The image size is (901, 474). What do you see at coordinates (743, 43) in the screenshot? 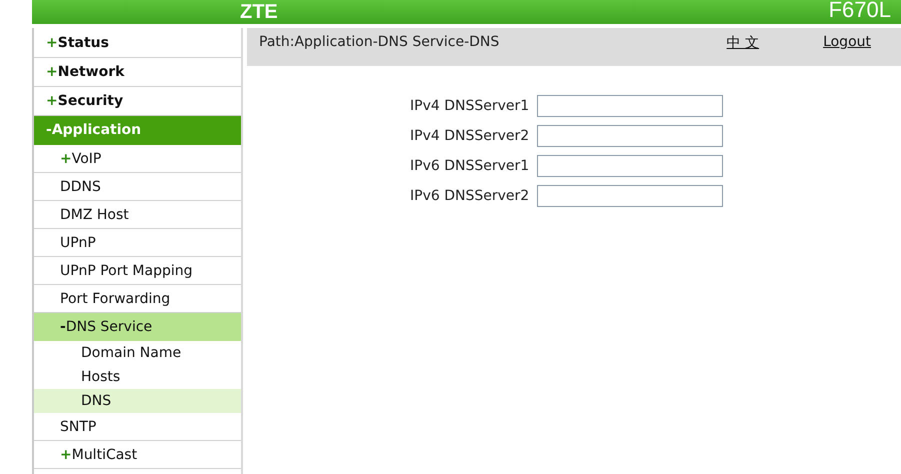
I see `language-link: 中 文` at bounding box center [743, 43].